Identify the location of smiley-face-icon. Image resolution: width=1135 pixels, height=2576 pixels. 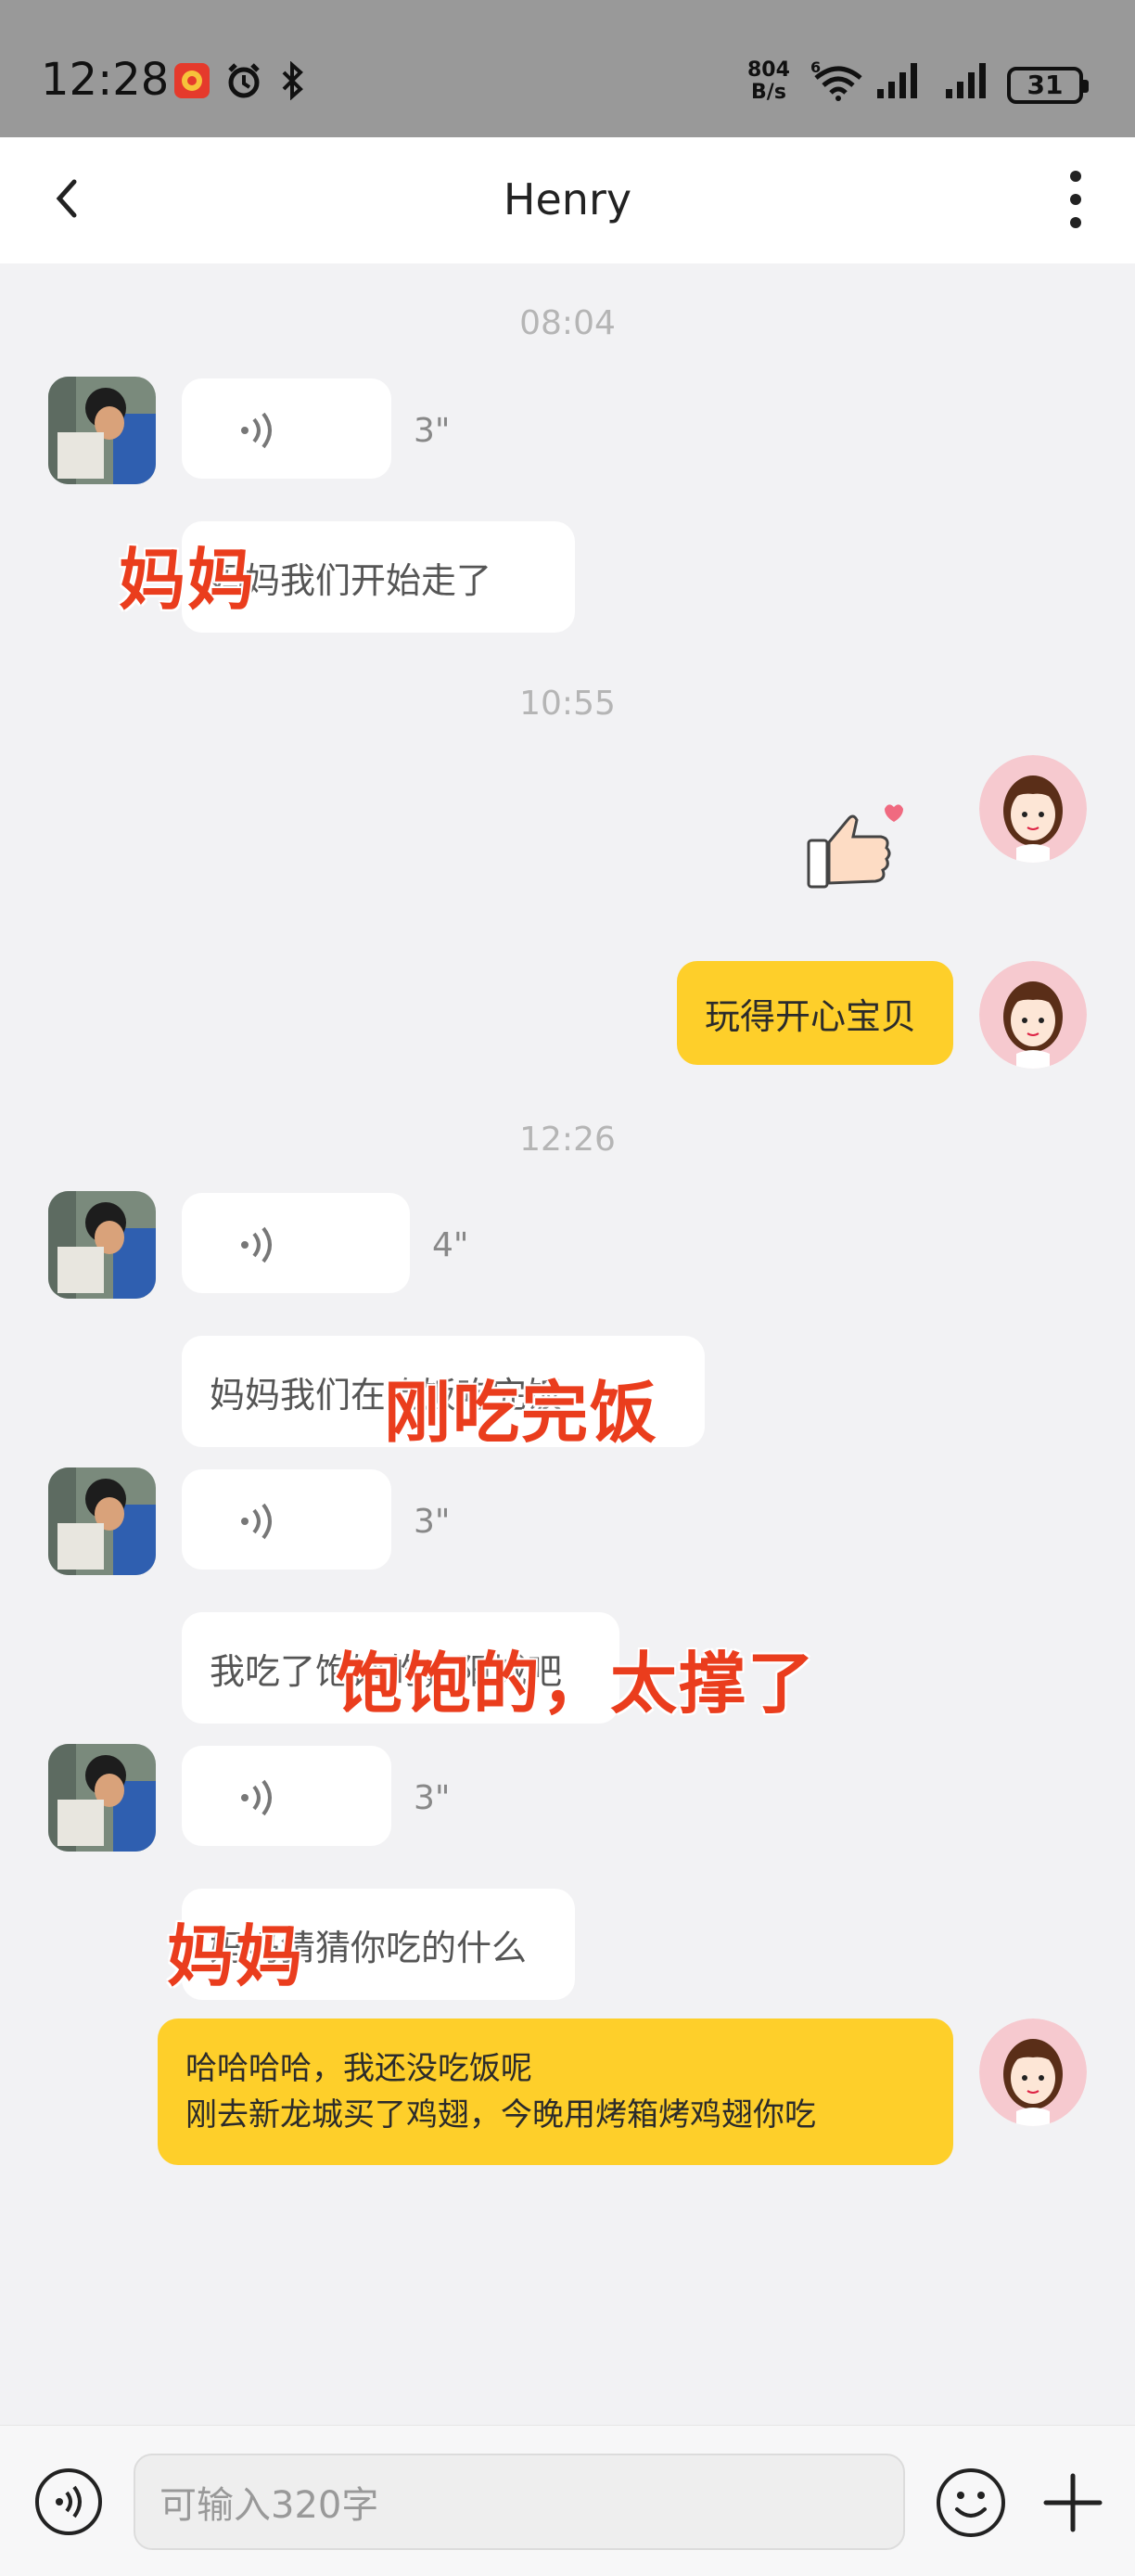
(971, 2505).